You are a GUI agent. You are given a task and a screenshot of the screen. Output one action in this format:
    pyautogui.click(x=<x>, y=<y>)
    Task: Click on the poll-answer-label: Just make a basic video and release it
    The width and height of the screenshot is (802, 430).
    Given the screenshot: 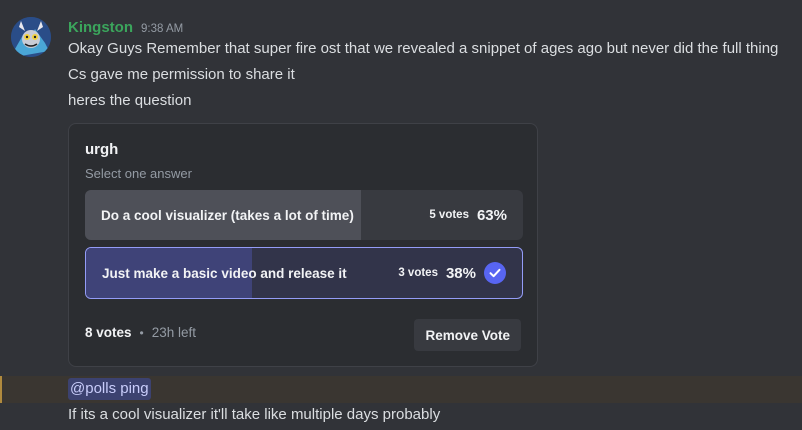 What is the action you would take?
    pyautogui.click(x=224, y=273)
    